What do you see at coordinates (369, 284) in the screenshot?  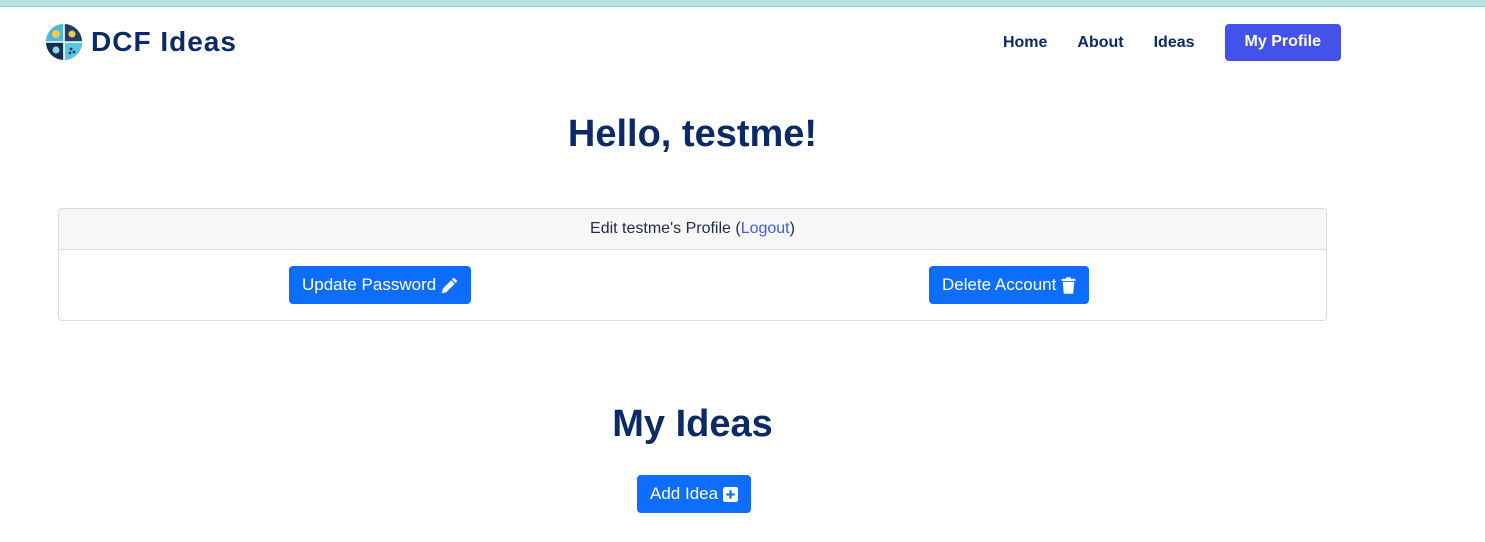 I see `update-password-label: Update Password` at bounding box center [369, 284].